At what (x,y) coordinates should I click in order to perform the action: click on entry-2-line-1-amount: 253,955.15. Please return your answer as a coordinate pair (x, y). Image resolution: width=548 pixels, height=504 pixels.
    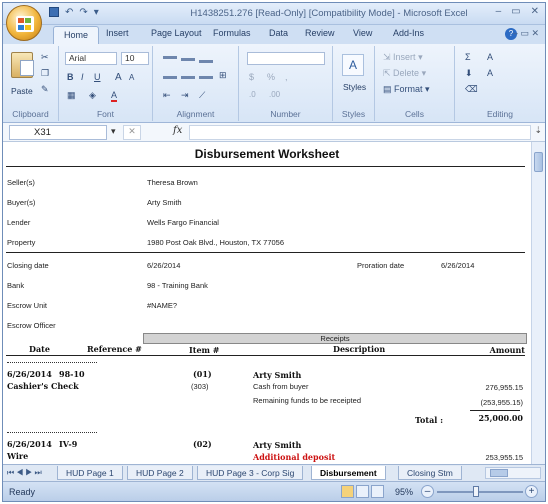
    Looking at the image, I should click on (504, 457).